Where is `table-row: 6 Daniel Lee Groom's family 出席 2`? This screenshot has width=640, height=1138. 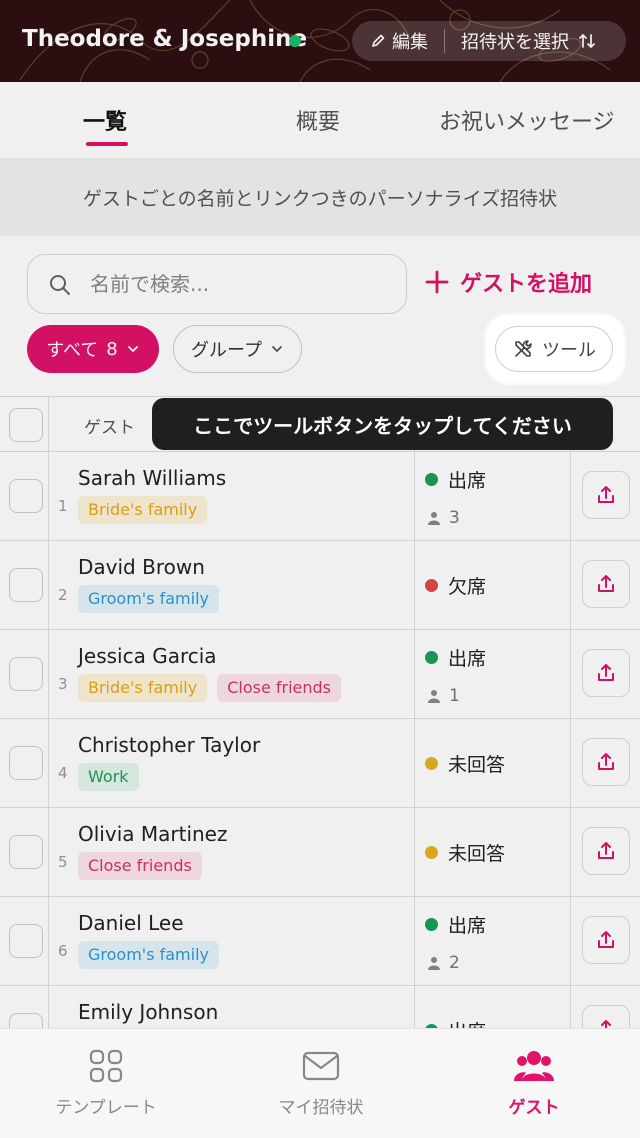 table-row: 6 Daniel Lee Groom's family 出席 2 is located at coordinates (320, 941).